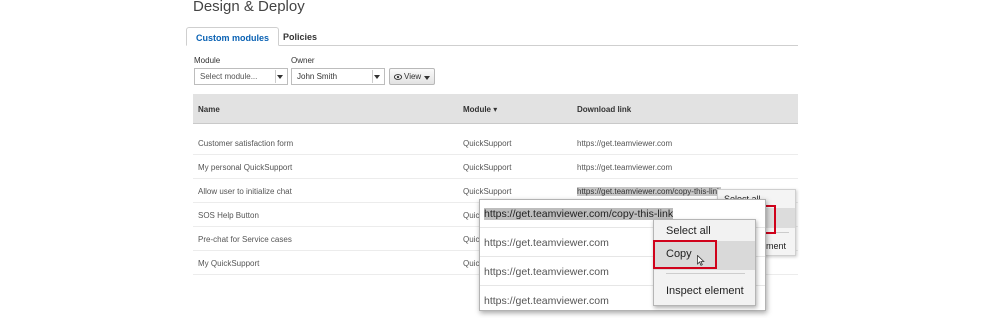 The image size is (986, 318). Describe the element at coordinates (207, 60) in the screenshot. I see `module-label: Module` at that location.